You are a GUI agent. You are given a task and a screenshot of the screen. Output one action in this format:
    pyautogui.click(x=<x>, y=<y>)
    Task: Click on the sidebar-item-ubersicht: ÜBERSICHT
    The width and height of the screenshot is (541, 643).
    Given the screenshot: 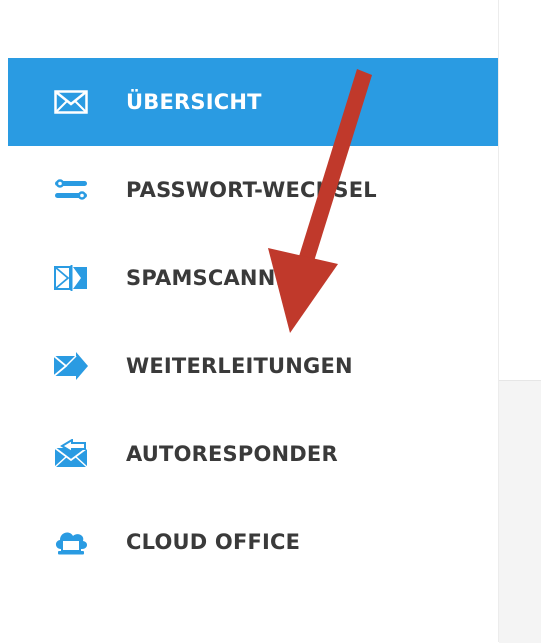 What is the action you would take?
    pyautogui.click(x=253, y=102)
    